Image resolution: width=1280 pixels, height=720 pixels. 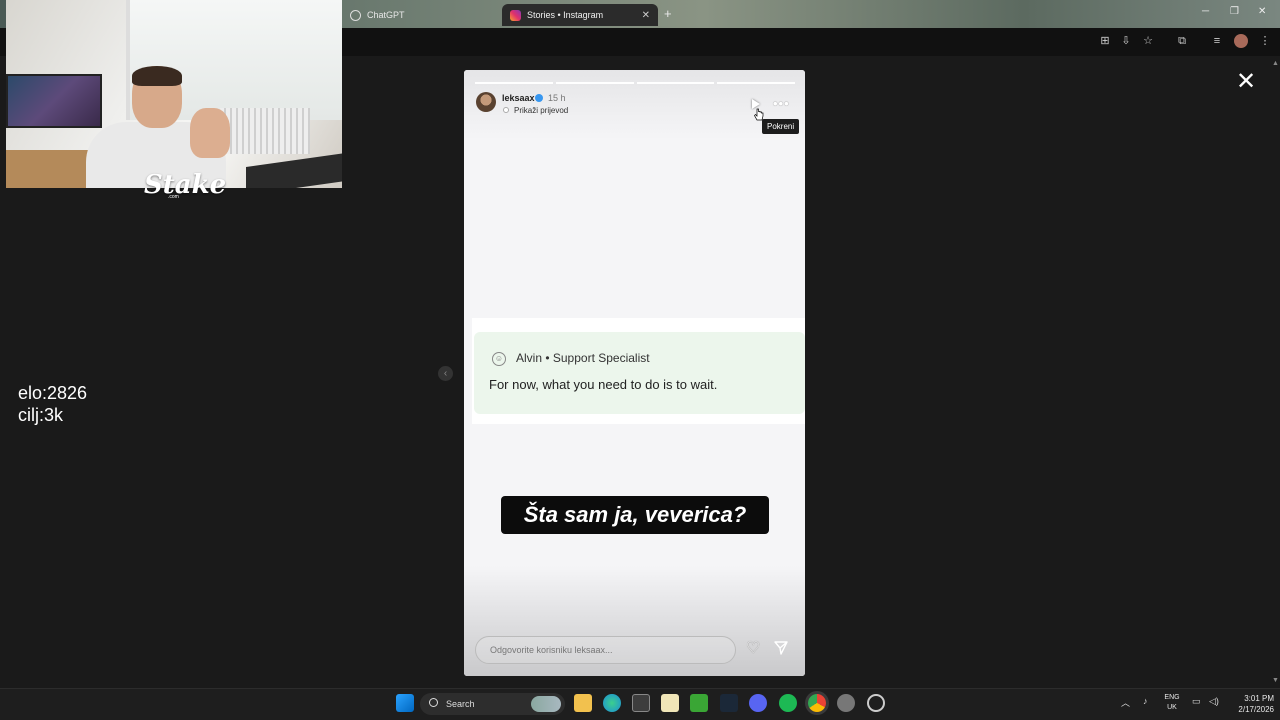 I want to click on elo-overlay: elo:2826 cilj:3k, so click(x=52, y=404).